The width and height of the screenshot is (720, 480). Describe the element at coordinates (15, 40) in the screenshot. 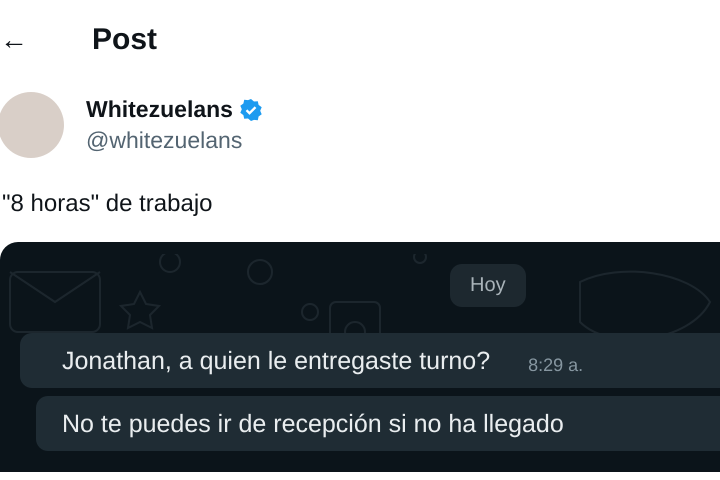

I see `back-button: ←` at that location.